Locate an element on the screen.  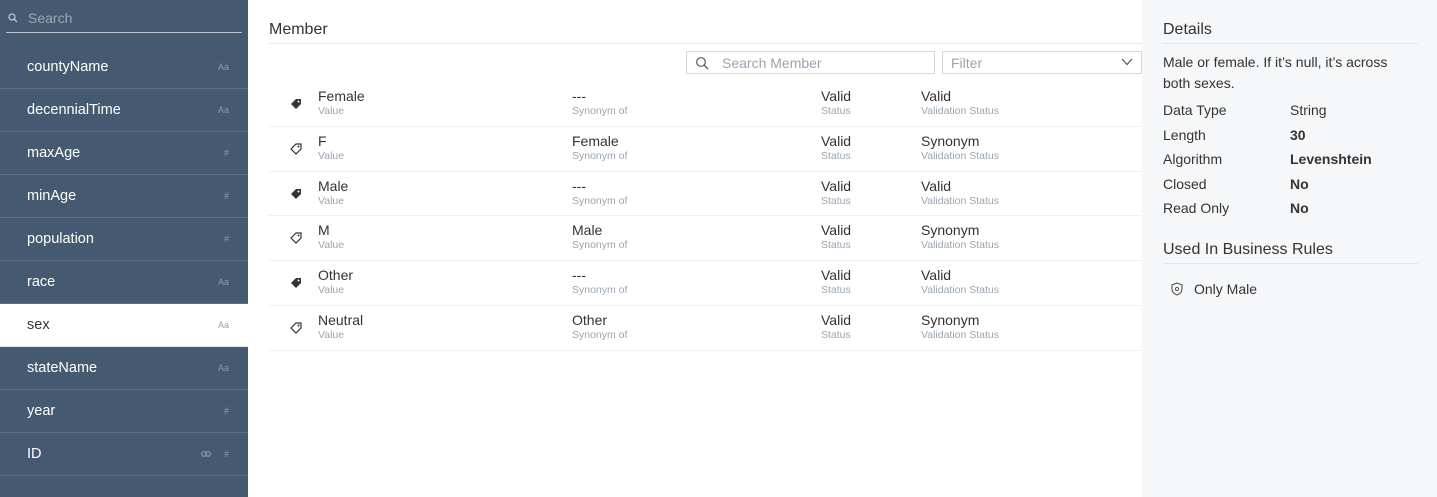
member-value-cell: Female Value is located at coordinates (341, 103).